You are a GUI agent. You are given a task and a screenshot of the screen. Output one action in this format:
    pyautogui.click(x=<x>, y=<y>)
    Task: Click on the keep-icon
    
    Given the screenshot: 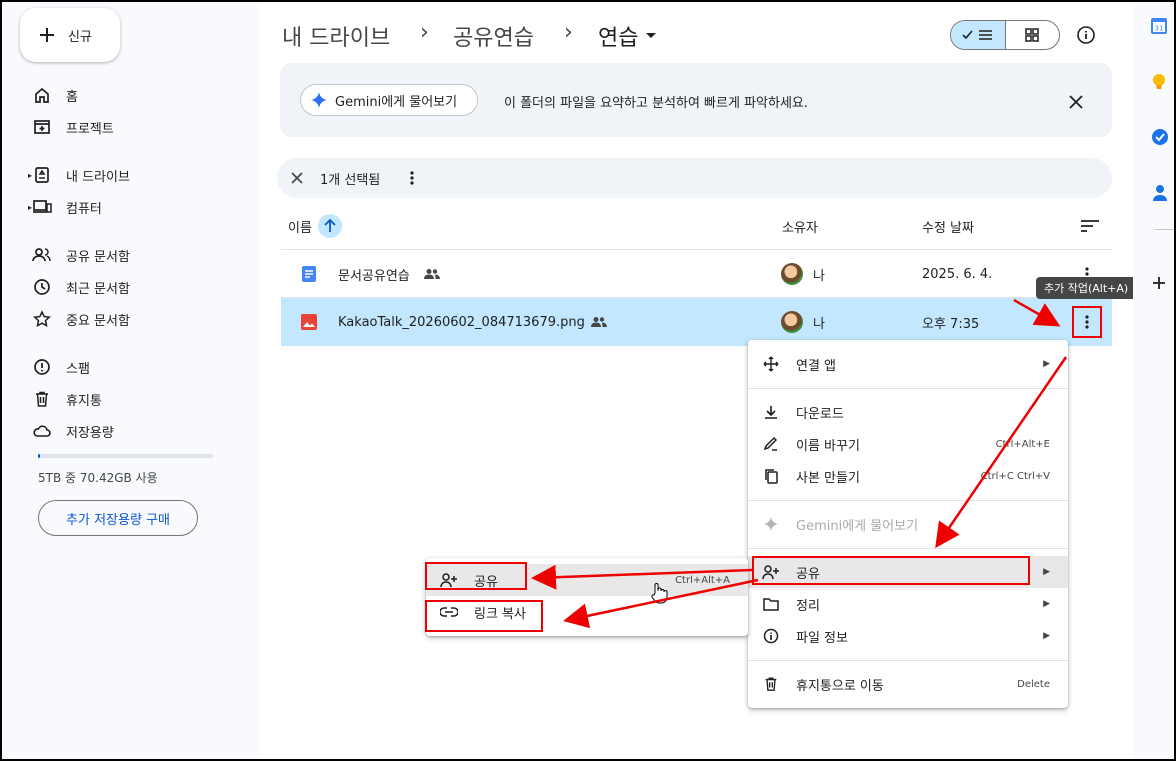 What is the action you would take?
    pyautogui.click(x=1159, y=82)
    